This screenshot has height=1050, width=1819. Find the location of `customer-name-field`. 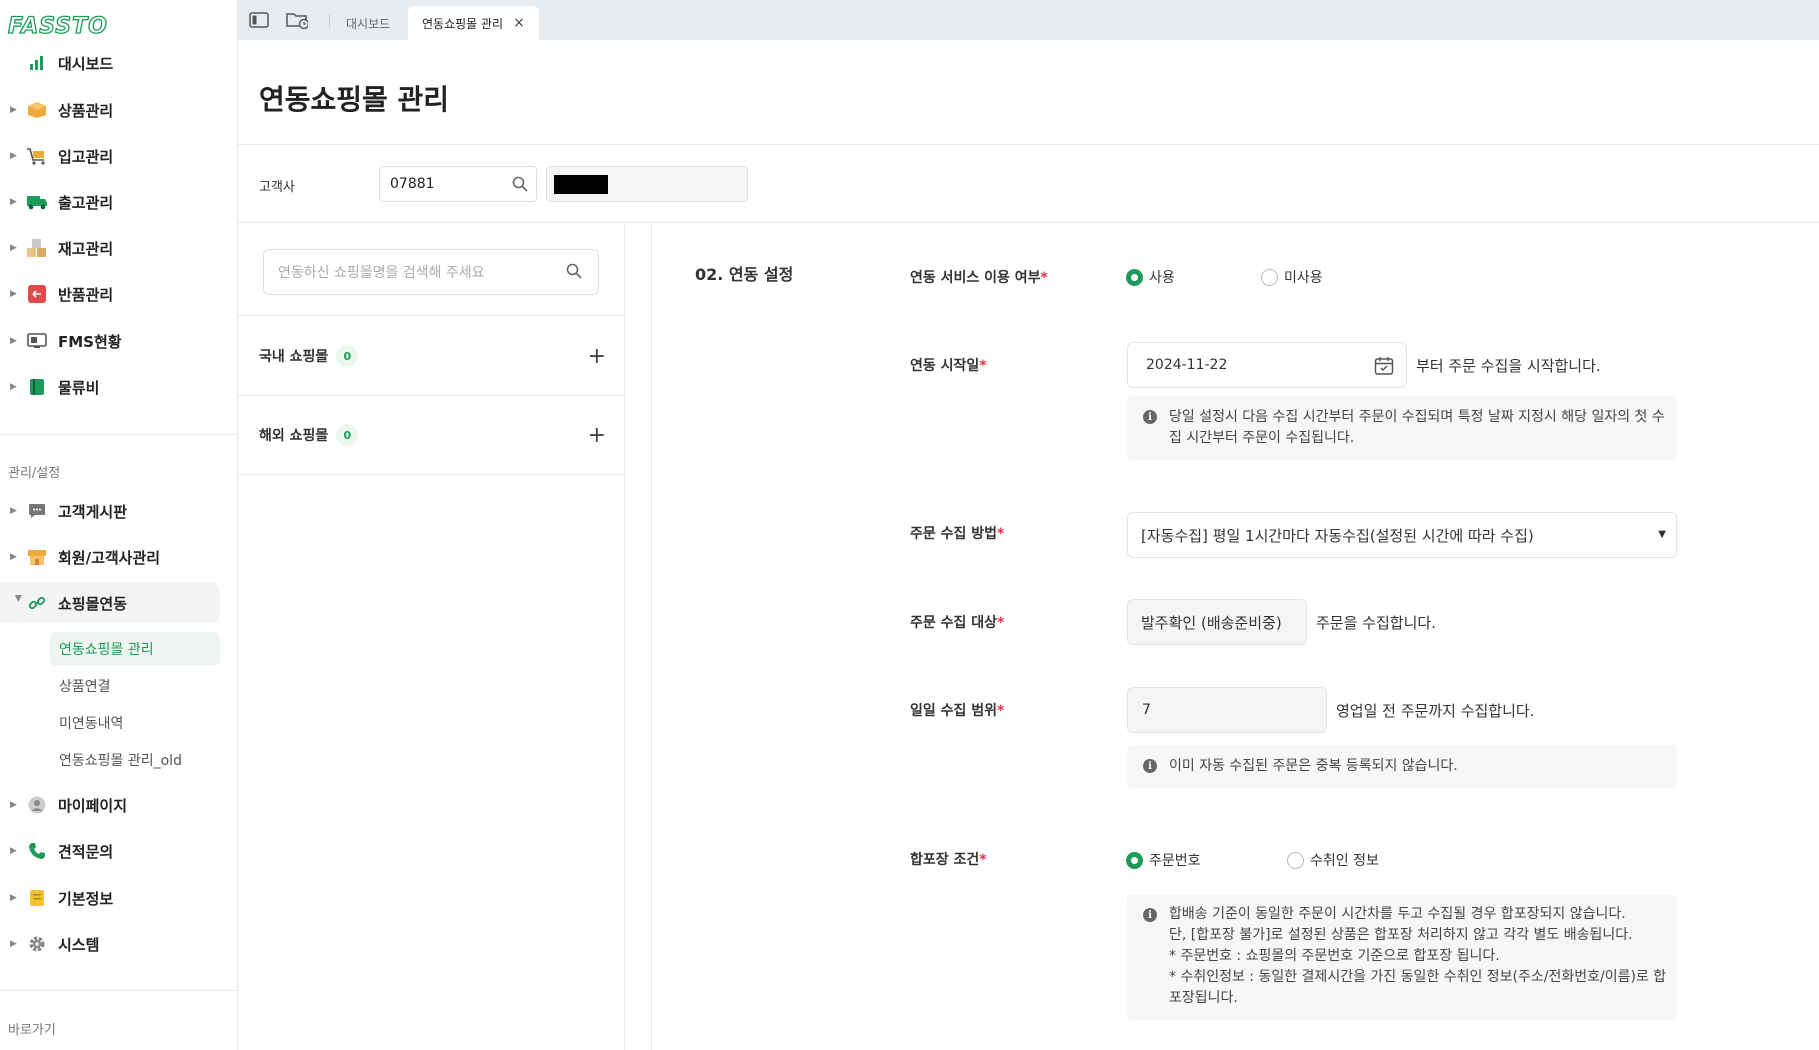

customer-name-field is located at coordinates (647, 184).